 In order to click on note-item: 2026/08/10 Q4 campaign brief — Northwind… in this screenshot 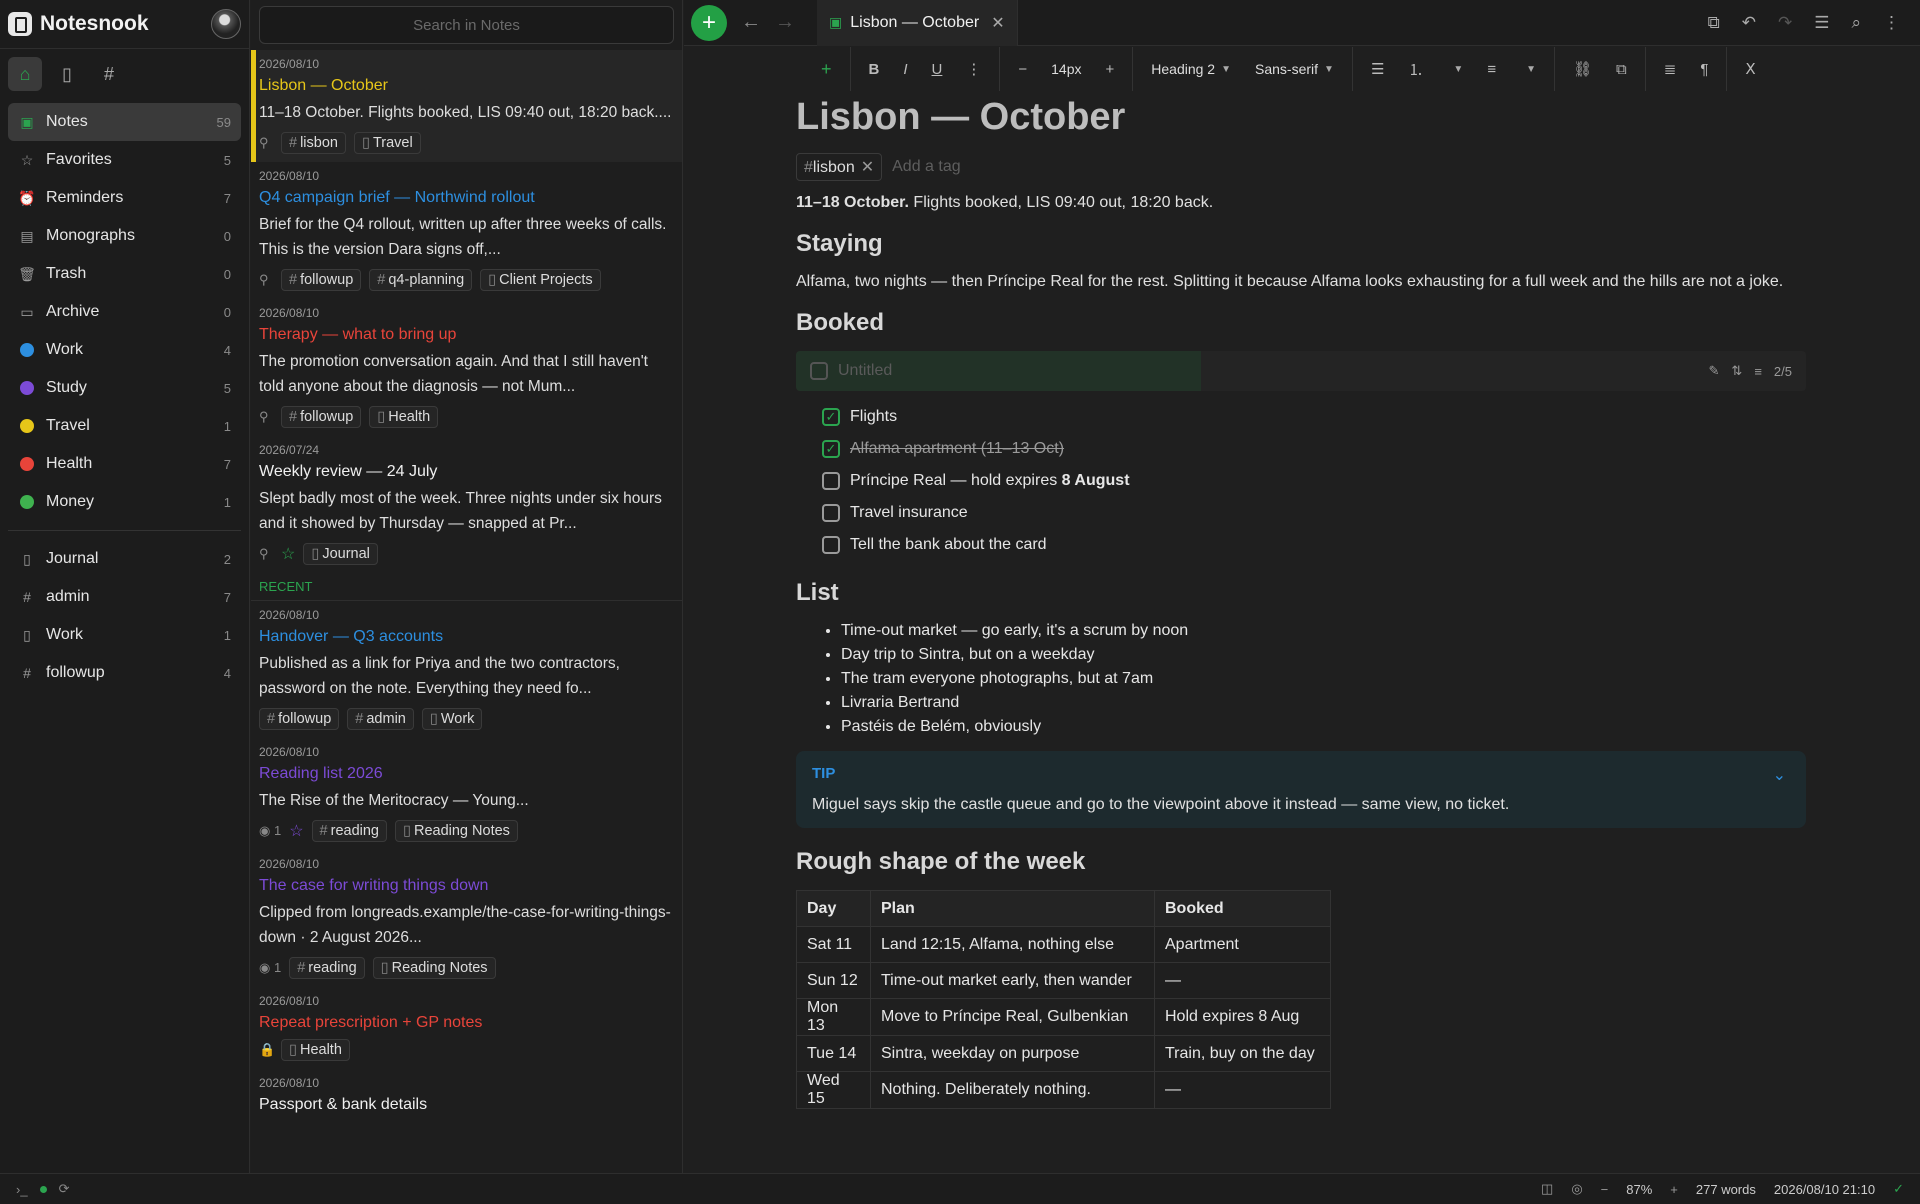, I will do `click(466, 230)`.